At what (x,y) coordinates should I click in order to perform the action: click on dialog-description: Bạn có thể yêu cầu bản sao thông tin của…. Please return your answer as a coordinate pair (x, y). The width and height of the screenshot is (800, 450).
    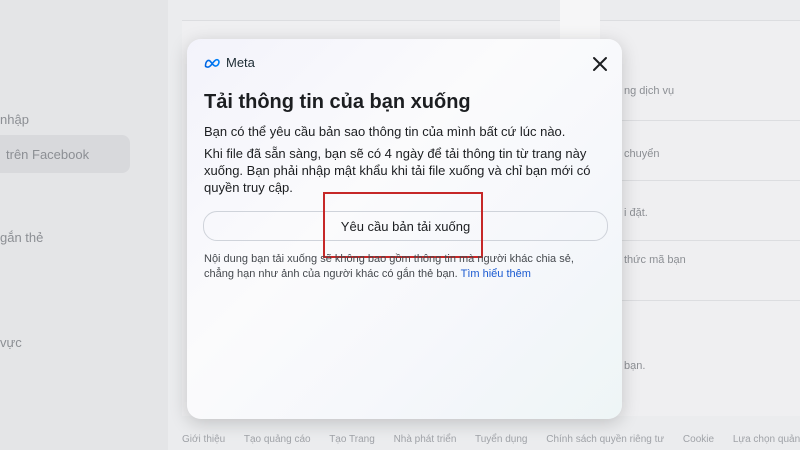
    Looking at the image, I should click on (385, 131).